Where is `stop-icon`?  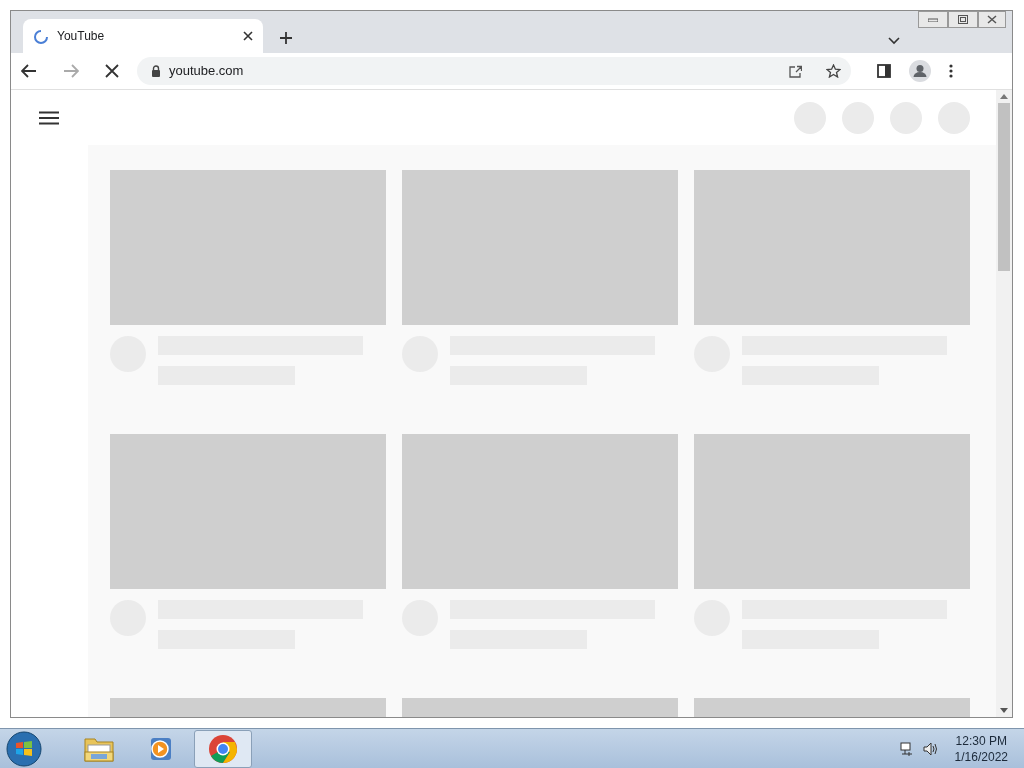
stop-icon is located at coordinates (112, 71).